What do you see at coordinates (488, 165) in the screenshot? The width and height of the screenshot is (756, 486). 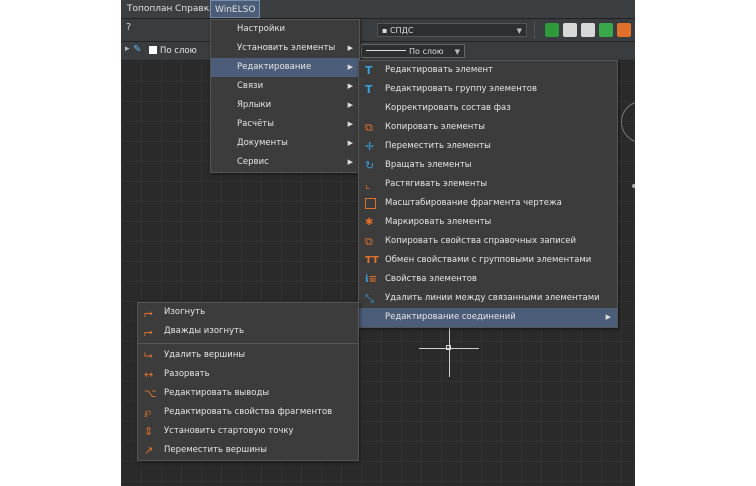 I see `menu-item-rotate-elements: ↻ Вращать элементы` at bounding box center [488, 165].